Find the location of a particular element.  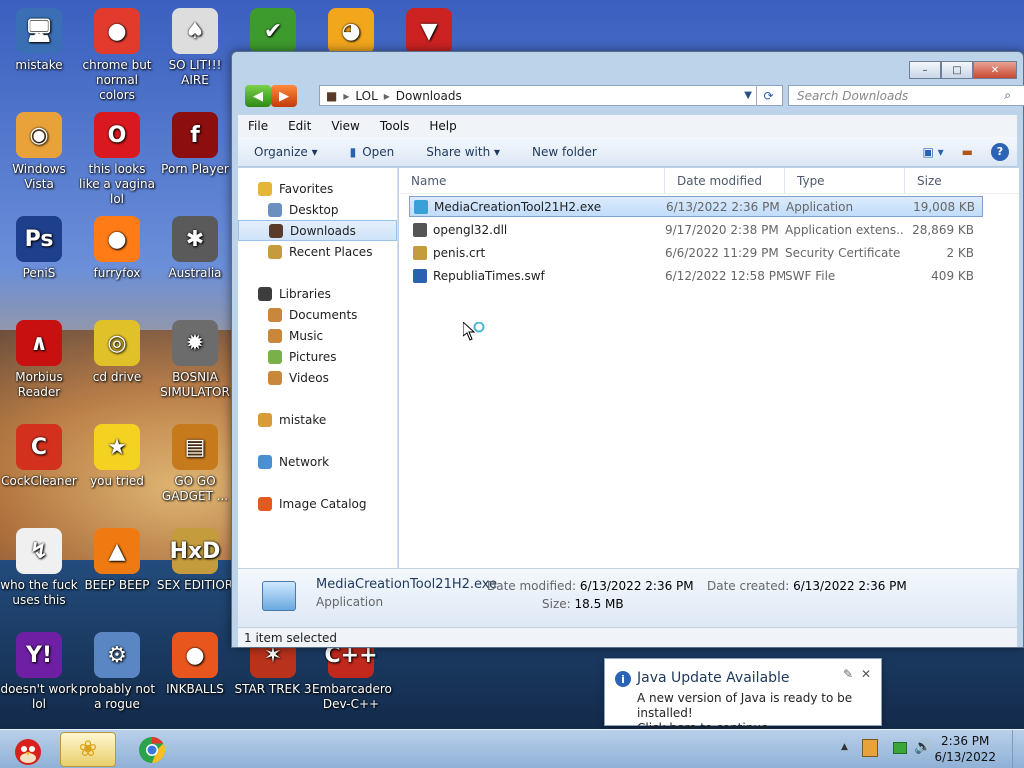

tree-item-label: Desktop is located at coordinates (314, 209).